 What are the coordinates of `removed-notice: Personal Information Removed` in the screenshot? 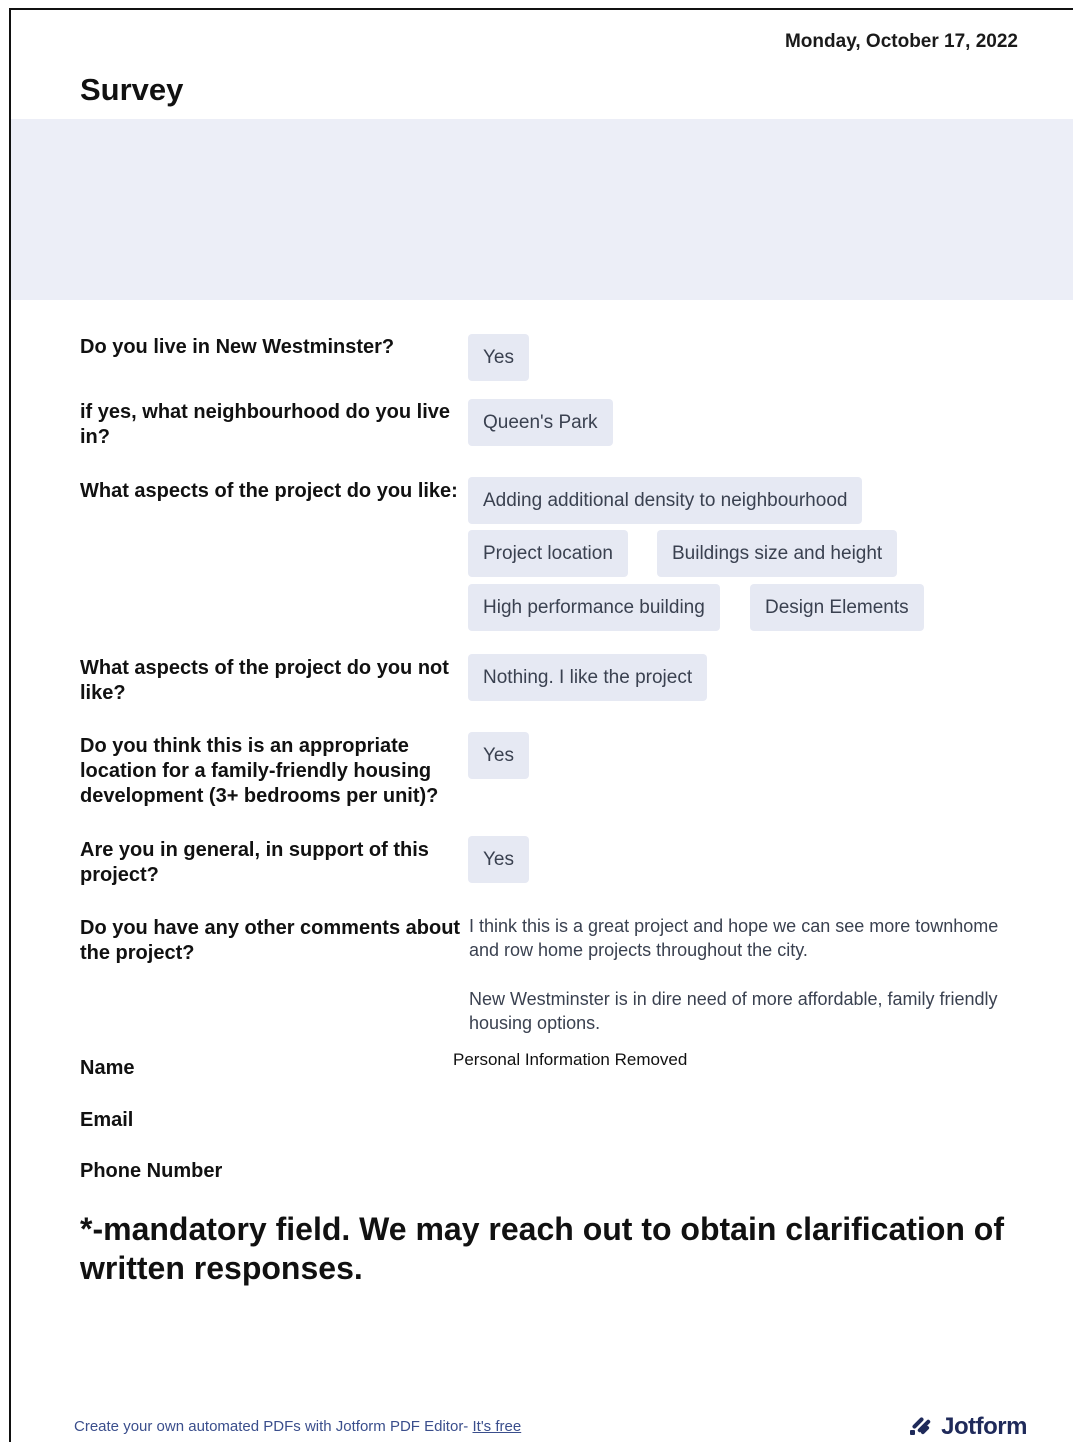 It's located at (570, 1059).